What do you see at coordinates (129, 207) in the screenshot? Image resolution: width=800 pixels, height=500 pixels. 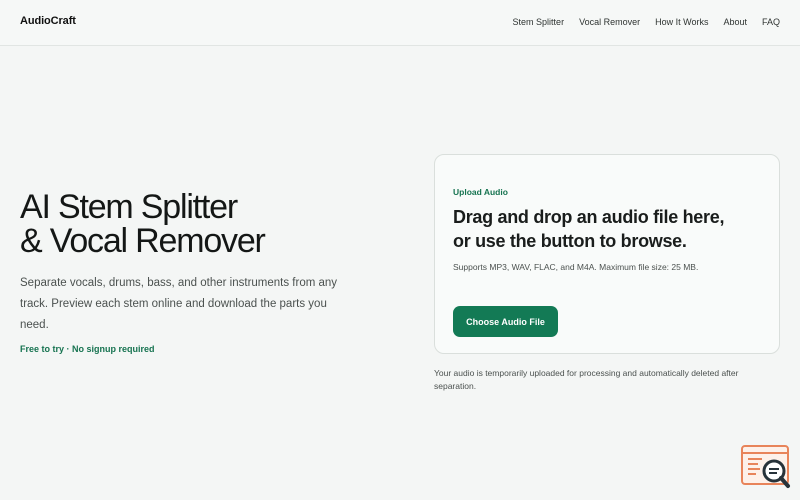 I see `hero-title-line-1: AI Stem Splitter` at bounding box center [129, 207].